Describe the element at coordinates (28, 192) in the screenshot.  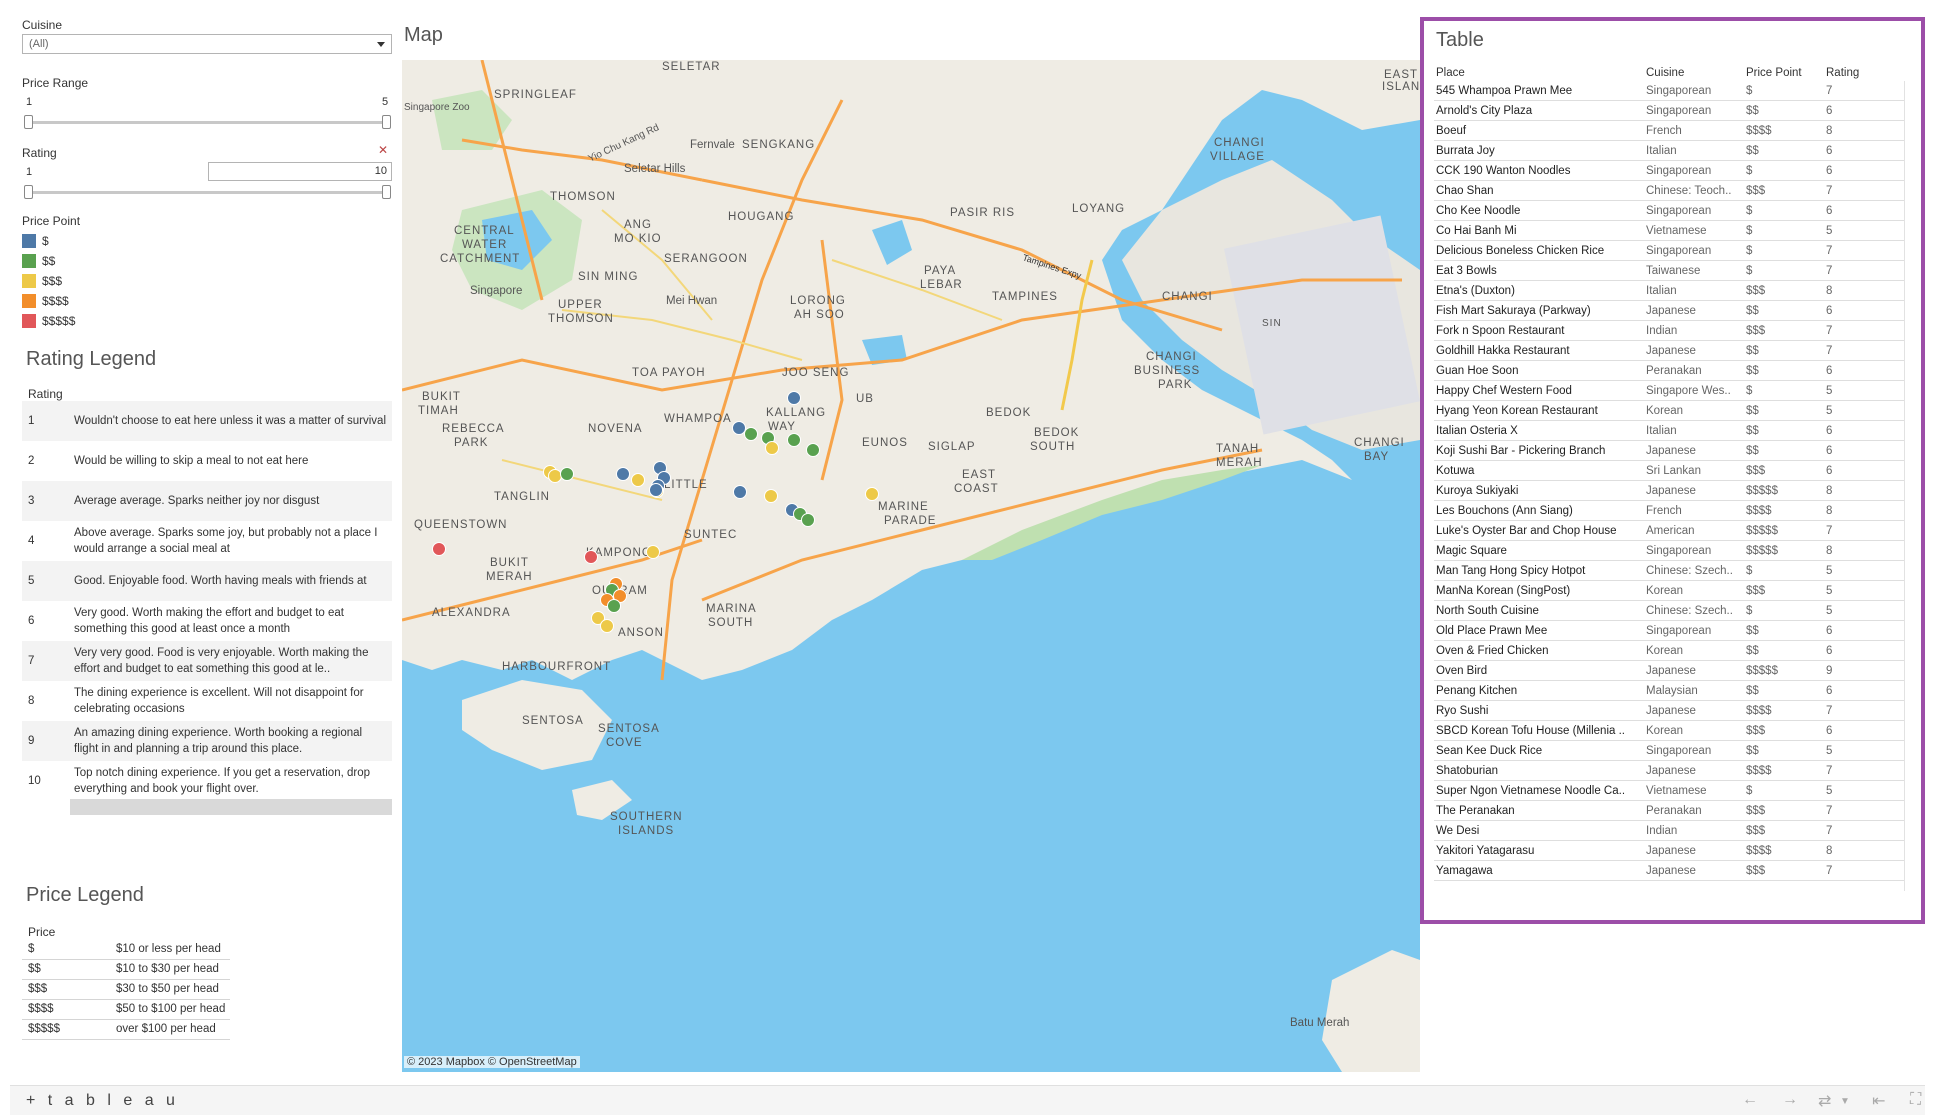
I see `rating-min-handle` at that location.